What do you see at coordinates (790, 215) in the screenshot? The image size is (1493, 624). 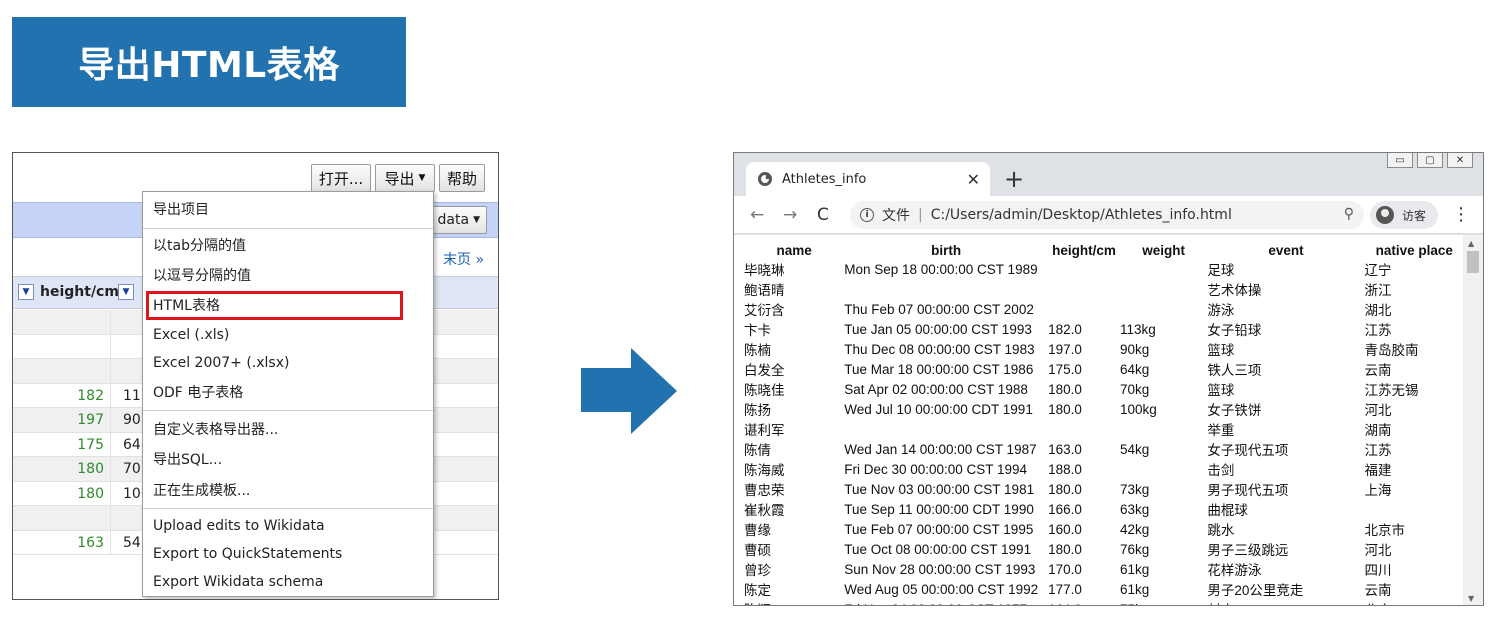 I see `forward-arrow-icon: →` at bounding box center [790, 215].